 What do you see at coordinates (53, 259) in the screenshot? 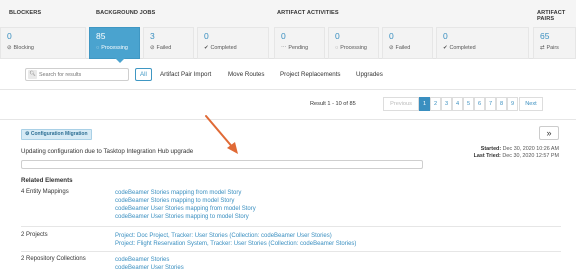
I see `repository-collections-label: 2 Repository Collections` at bounding box center [53, 259].